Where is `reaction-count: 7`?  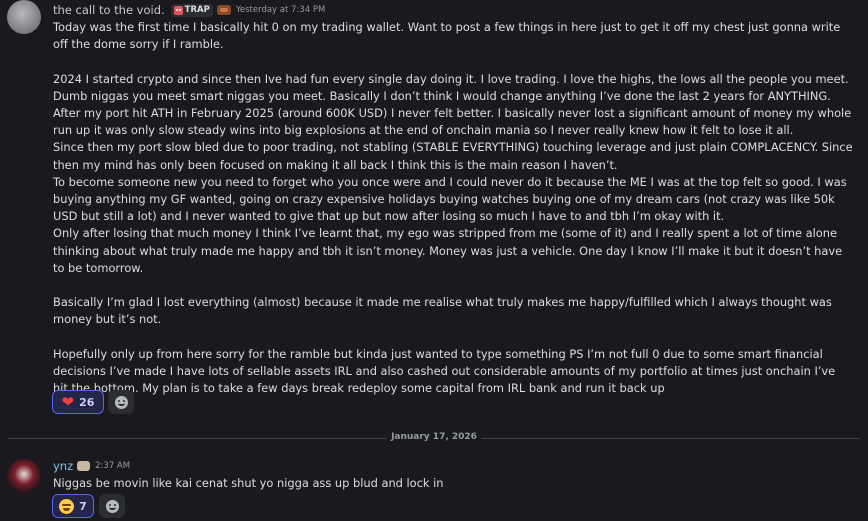
reaction-count: 7 is located at coordinates (83, 506).